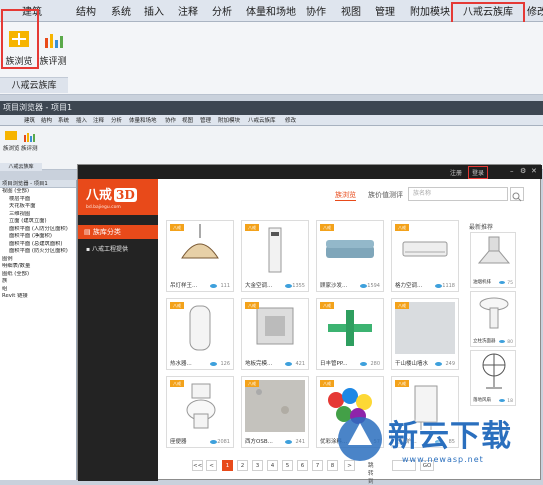 This screenshot has width=543, height=485. Describe the element at coordinates (38, 200) in the screenshot. I see `tree-item: 楼层平面` at that location.